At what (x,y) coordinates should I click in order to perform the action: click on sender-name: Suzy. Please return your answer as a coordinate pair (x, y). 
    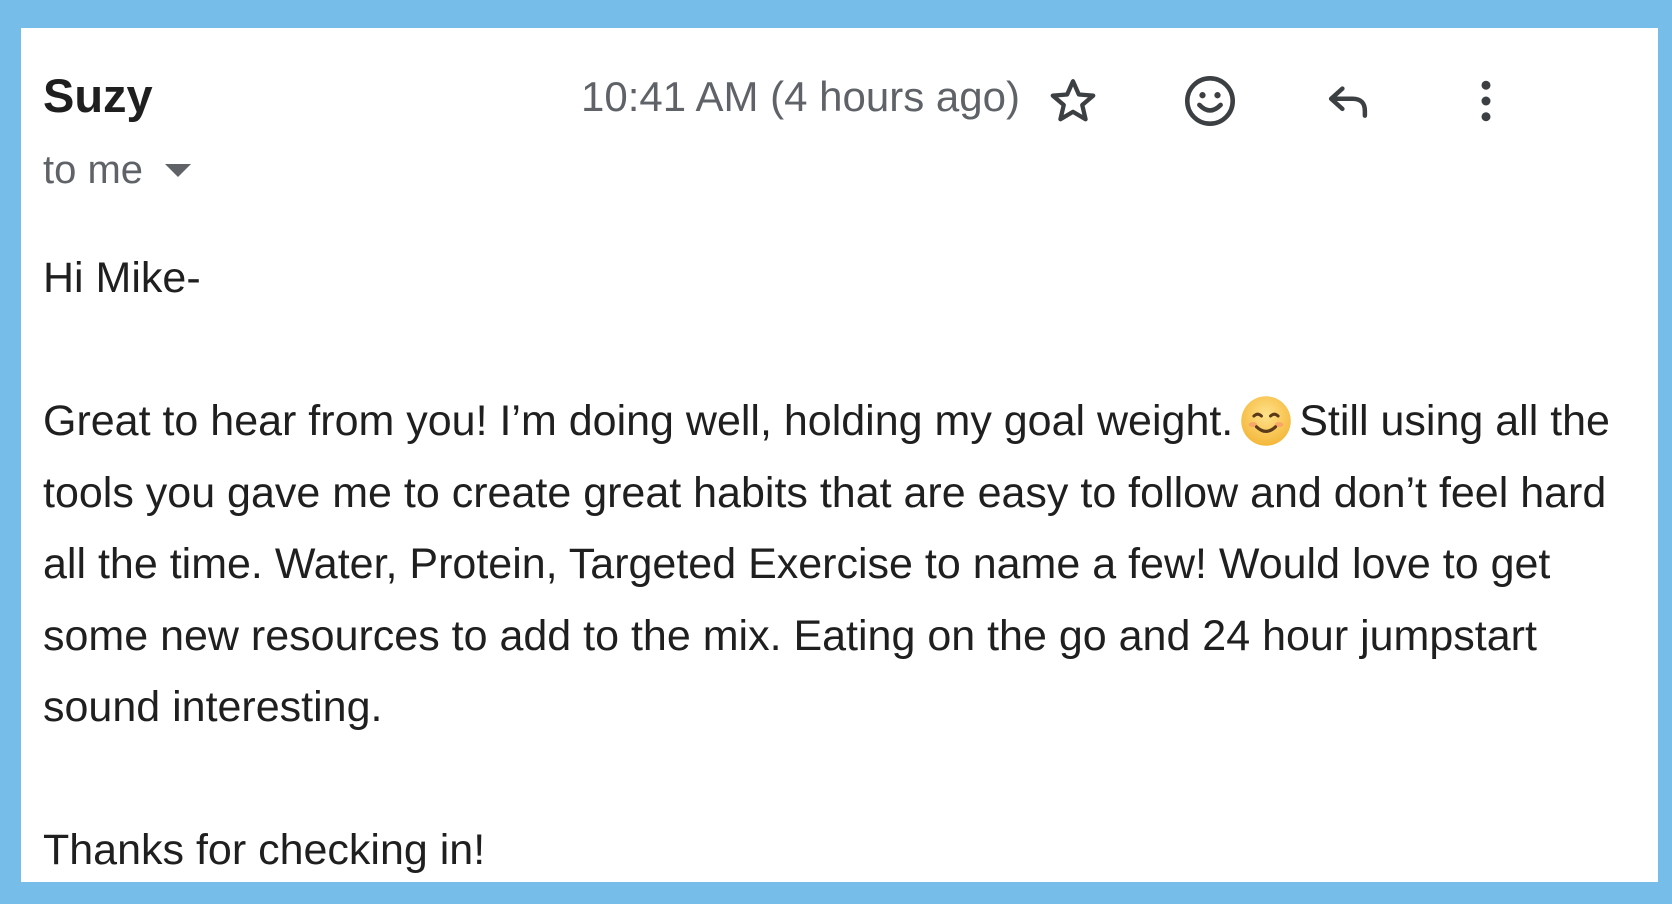
    Looking at the image, I should click on (98, 95).